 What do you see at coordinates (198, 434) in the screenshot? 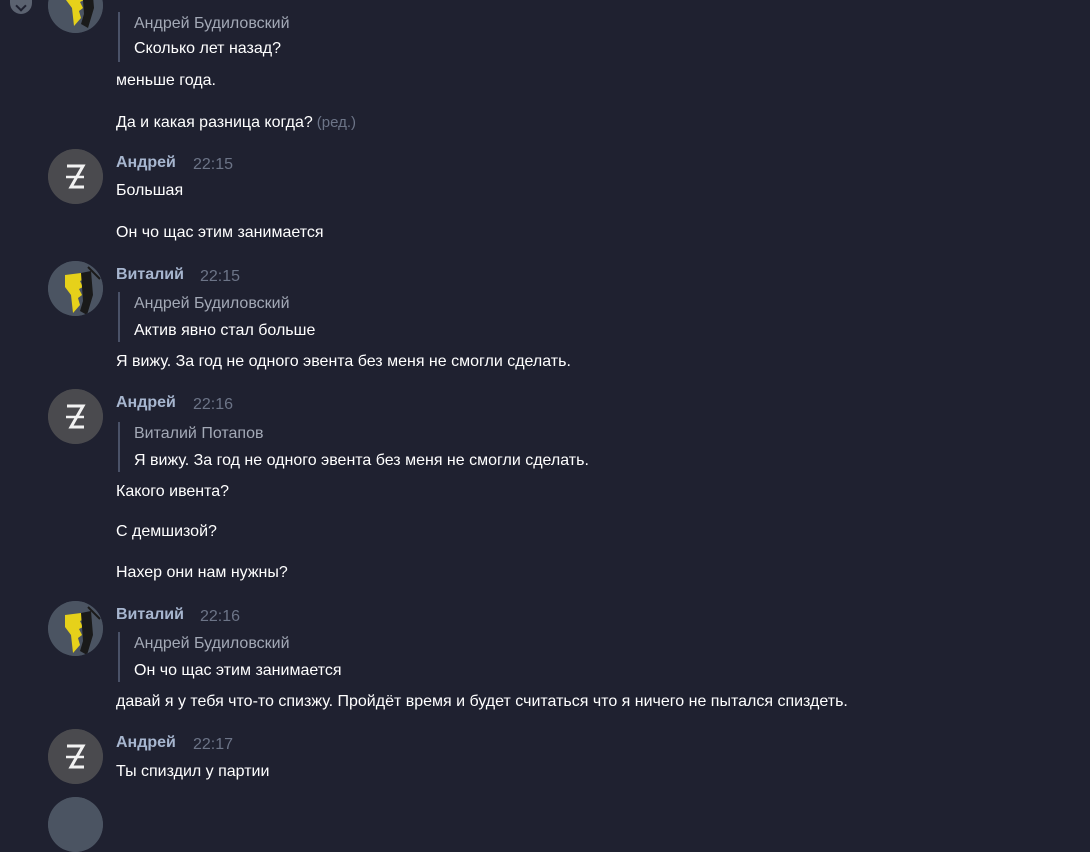
I see `quote-author: Виталий Потапов` at bounding box center [198, 434].